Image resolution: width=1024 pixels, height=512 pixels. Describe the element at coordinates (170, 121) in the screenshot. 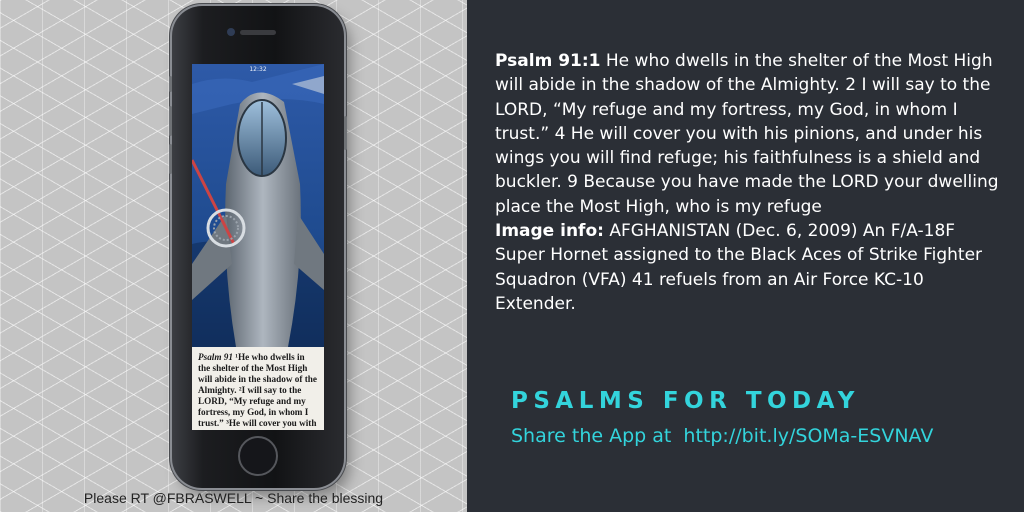

I see `volume-up-button` at that location.